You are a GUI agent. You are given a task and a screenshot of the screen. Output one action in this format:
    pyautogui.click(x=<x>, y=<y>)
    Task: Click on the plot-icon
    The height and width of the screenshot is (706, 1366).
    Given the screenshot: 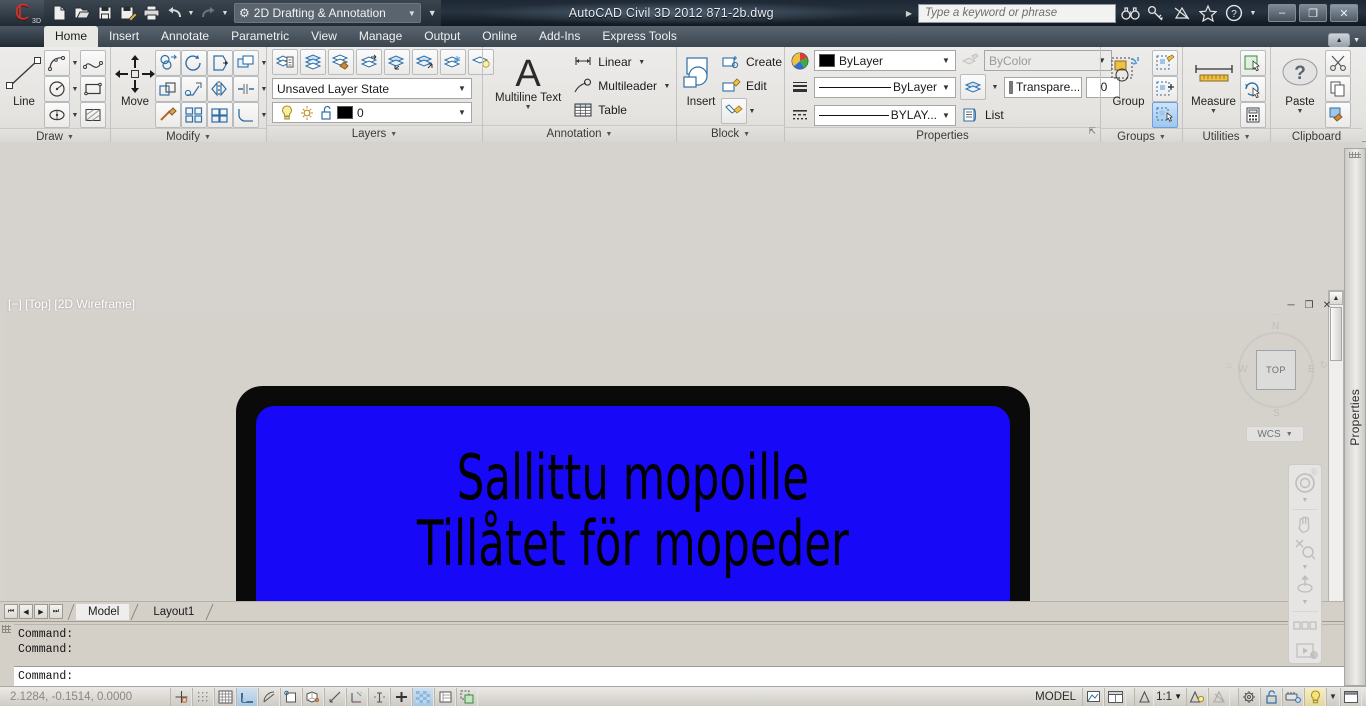 What is the action you would take?
    pyautogui.click(x=151, y=13)
    